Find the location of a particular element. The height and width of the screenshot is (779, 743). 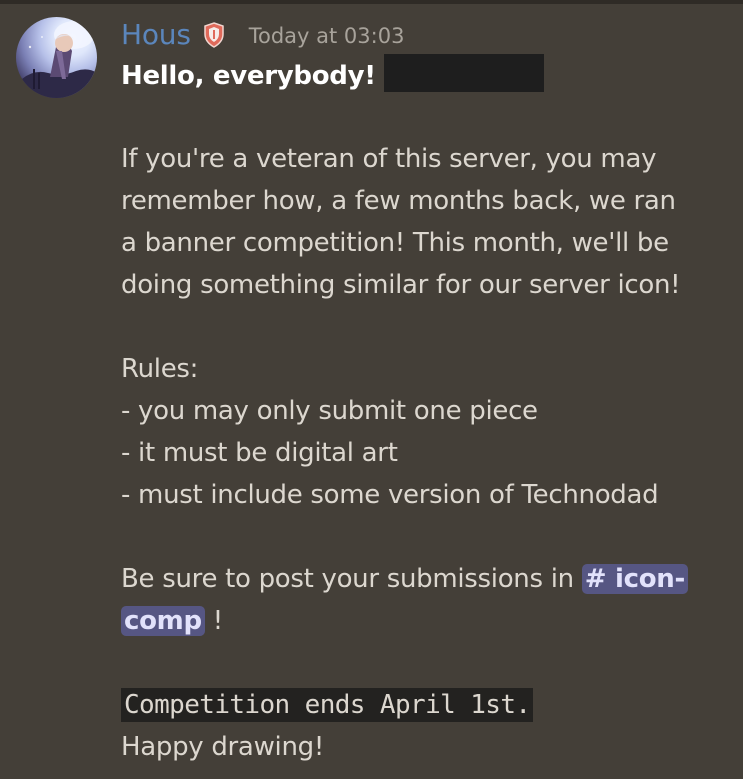

rules-heading: Rules: is located at coordinates (160, 369).